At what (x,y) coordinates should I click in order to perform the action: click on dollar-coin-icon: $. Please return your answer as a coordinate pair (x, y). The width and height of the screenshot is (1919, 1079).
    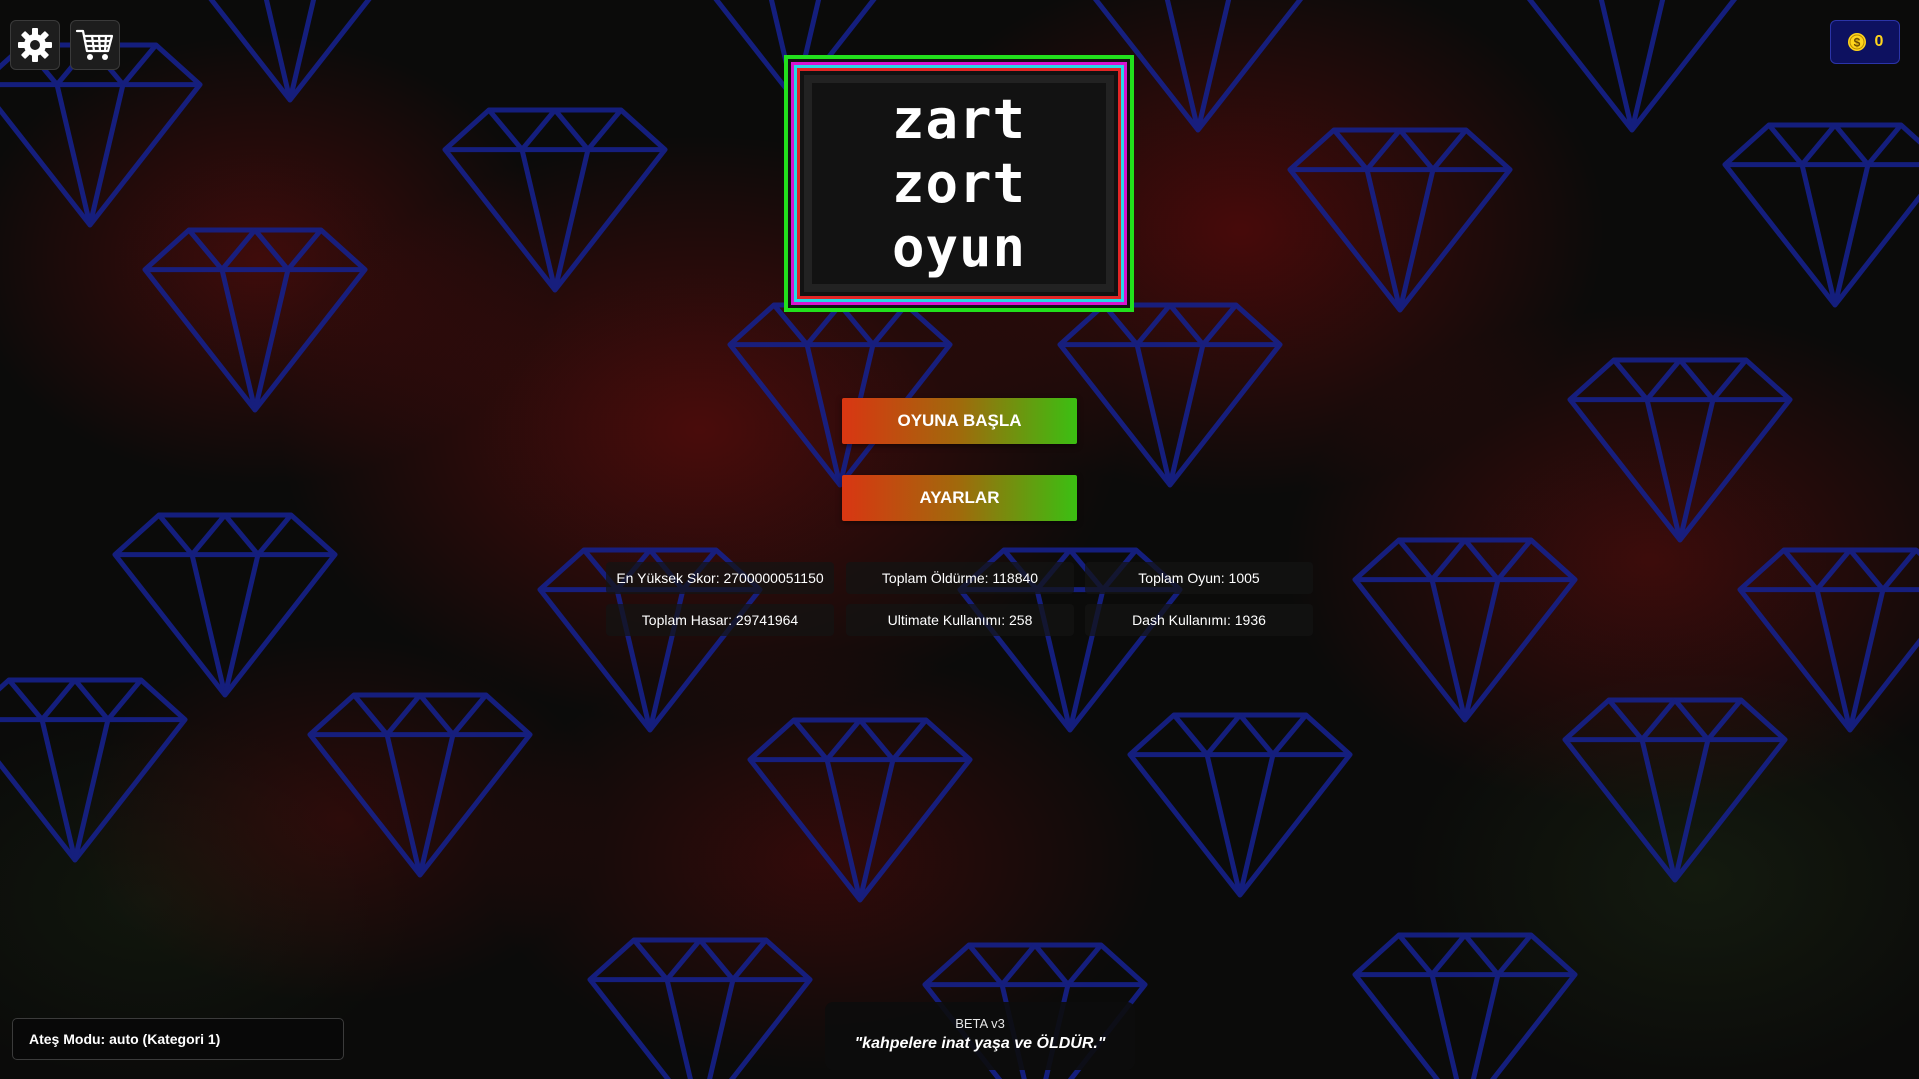
    Looking at the image, I should click on (1856, 42).